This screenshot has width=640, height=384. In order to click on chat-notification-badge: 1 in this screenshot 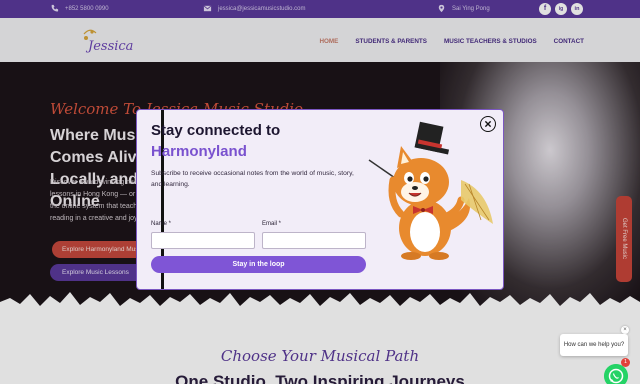, I will do `click(625, 362)`.